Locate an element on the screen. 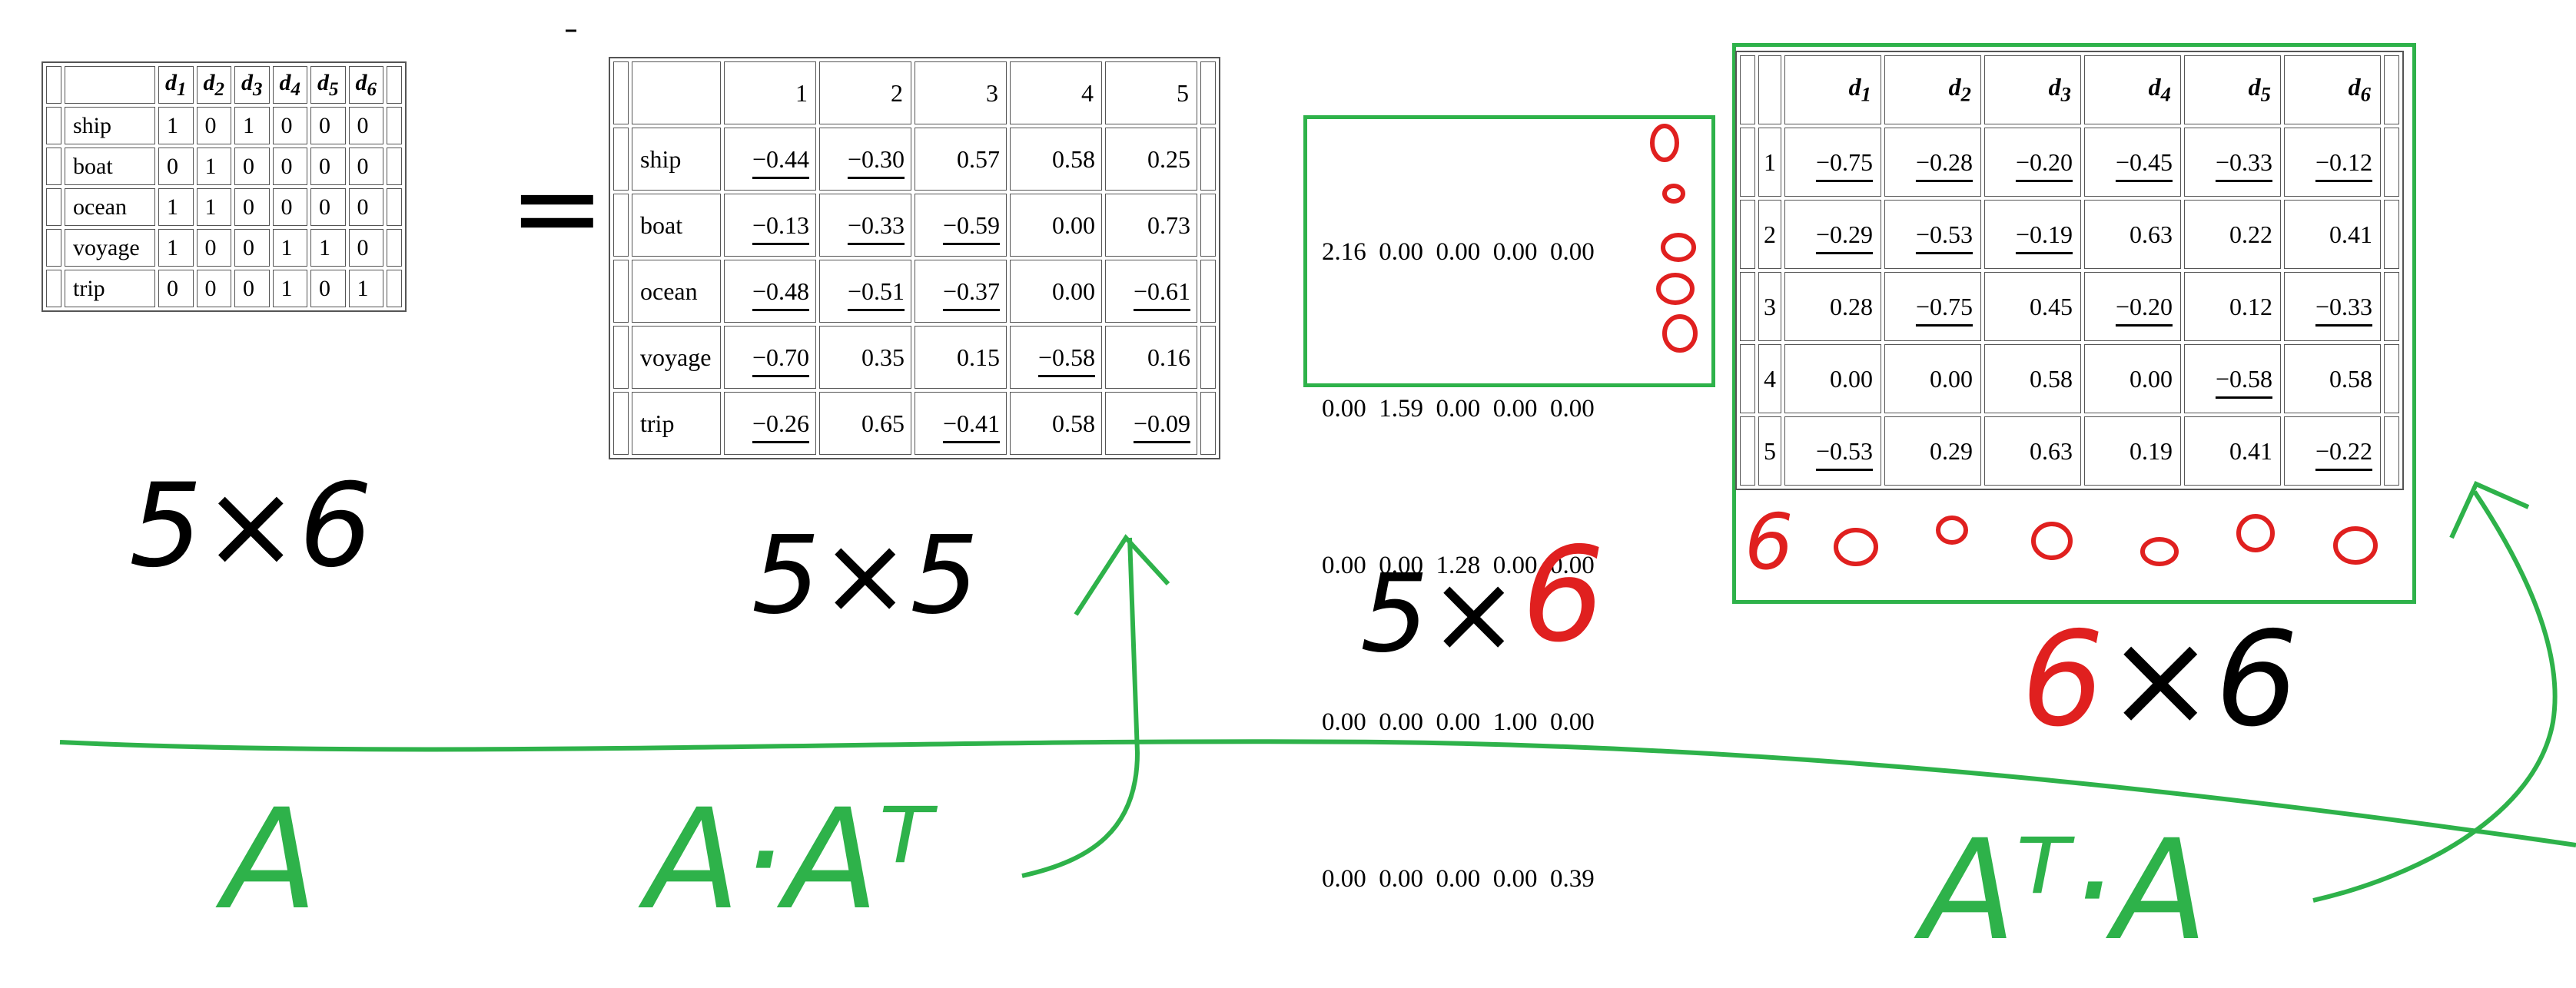 Image resolution: width=2576 pixels, height=988 pixels. arrow-up-u is located at coordinates (1095, 706).